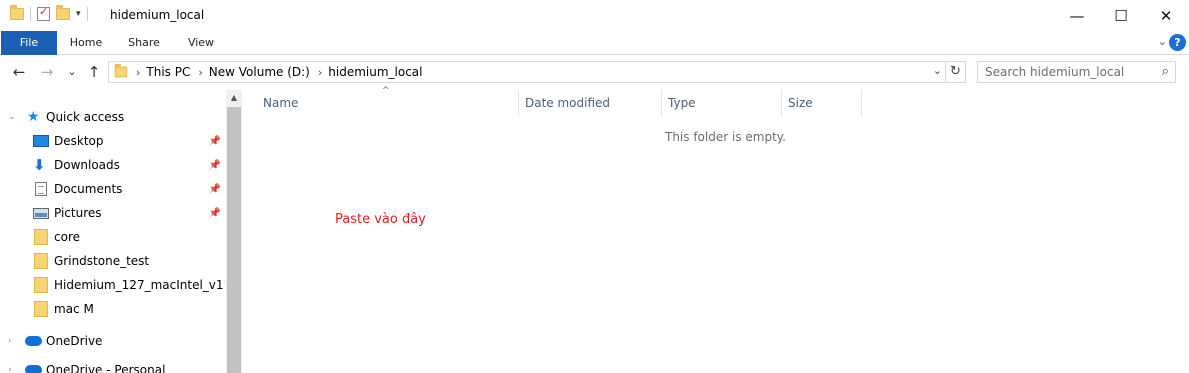  I want to click on help-icon: ?, so click(1177, 42).